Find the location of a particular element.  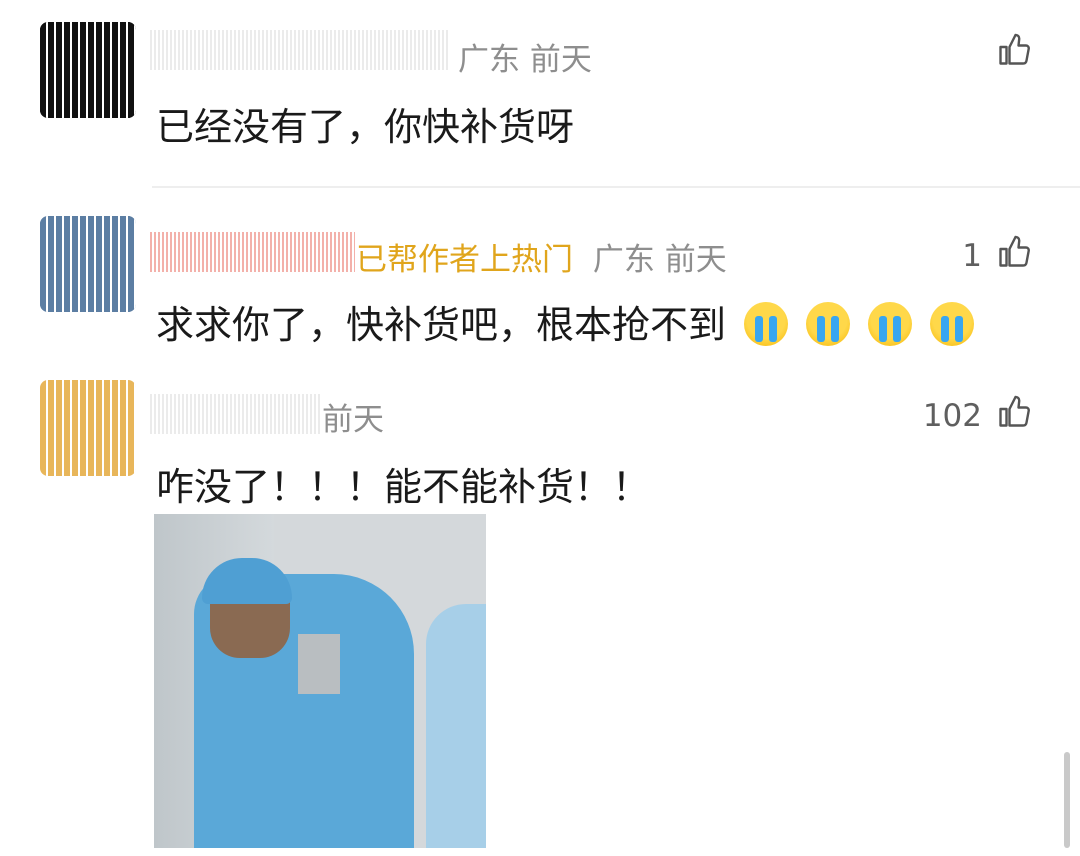

comment-meta: 前天 is located at coordinates (353, 416).